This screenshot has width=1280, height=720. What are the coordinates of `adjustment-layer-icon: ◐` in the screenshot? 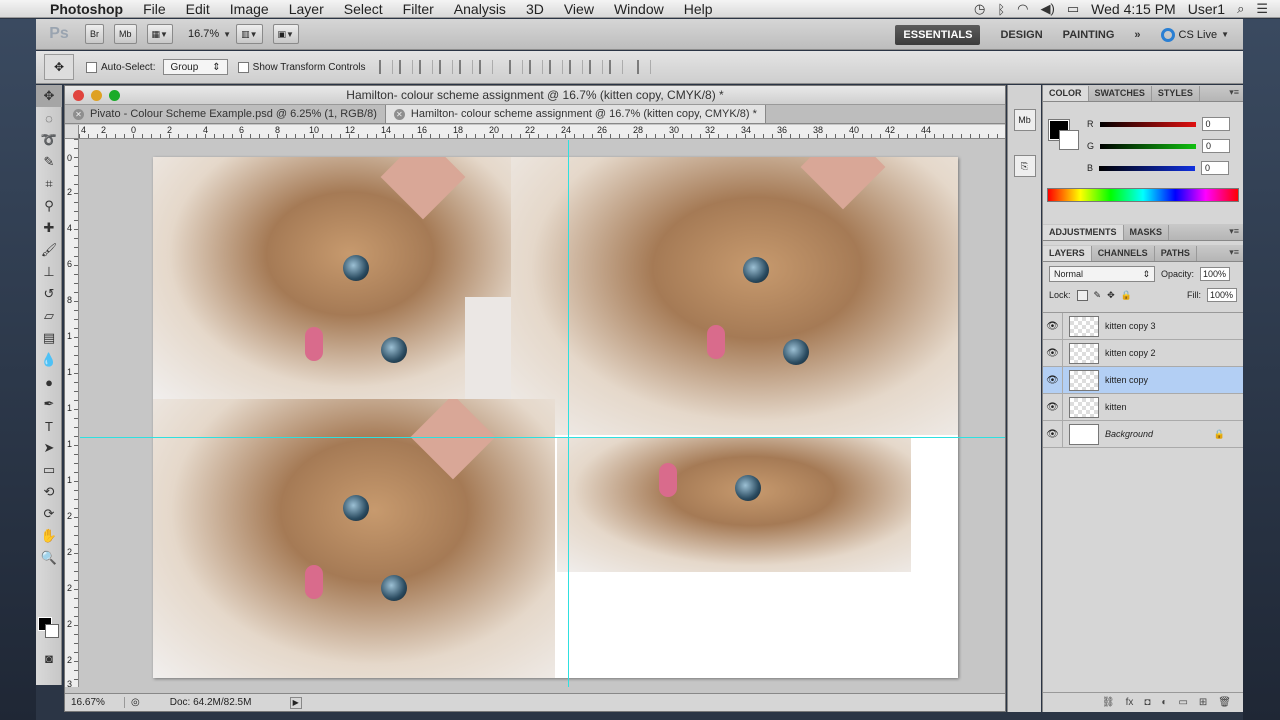 It's located at (1164, 702).